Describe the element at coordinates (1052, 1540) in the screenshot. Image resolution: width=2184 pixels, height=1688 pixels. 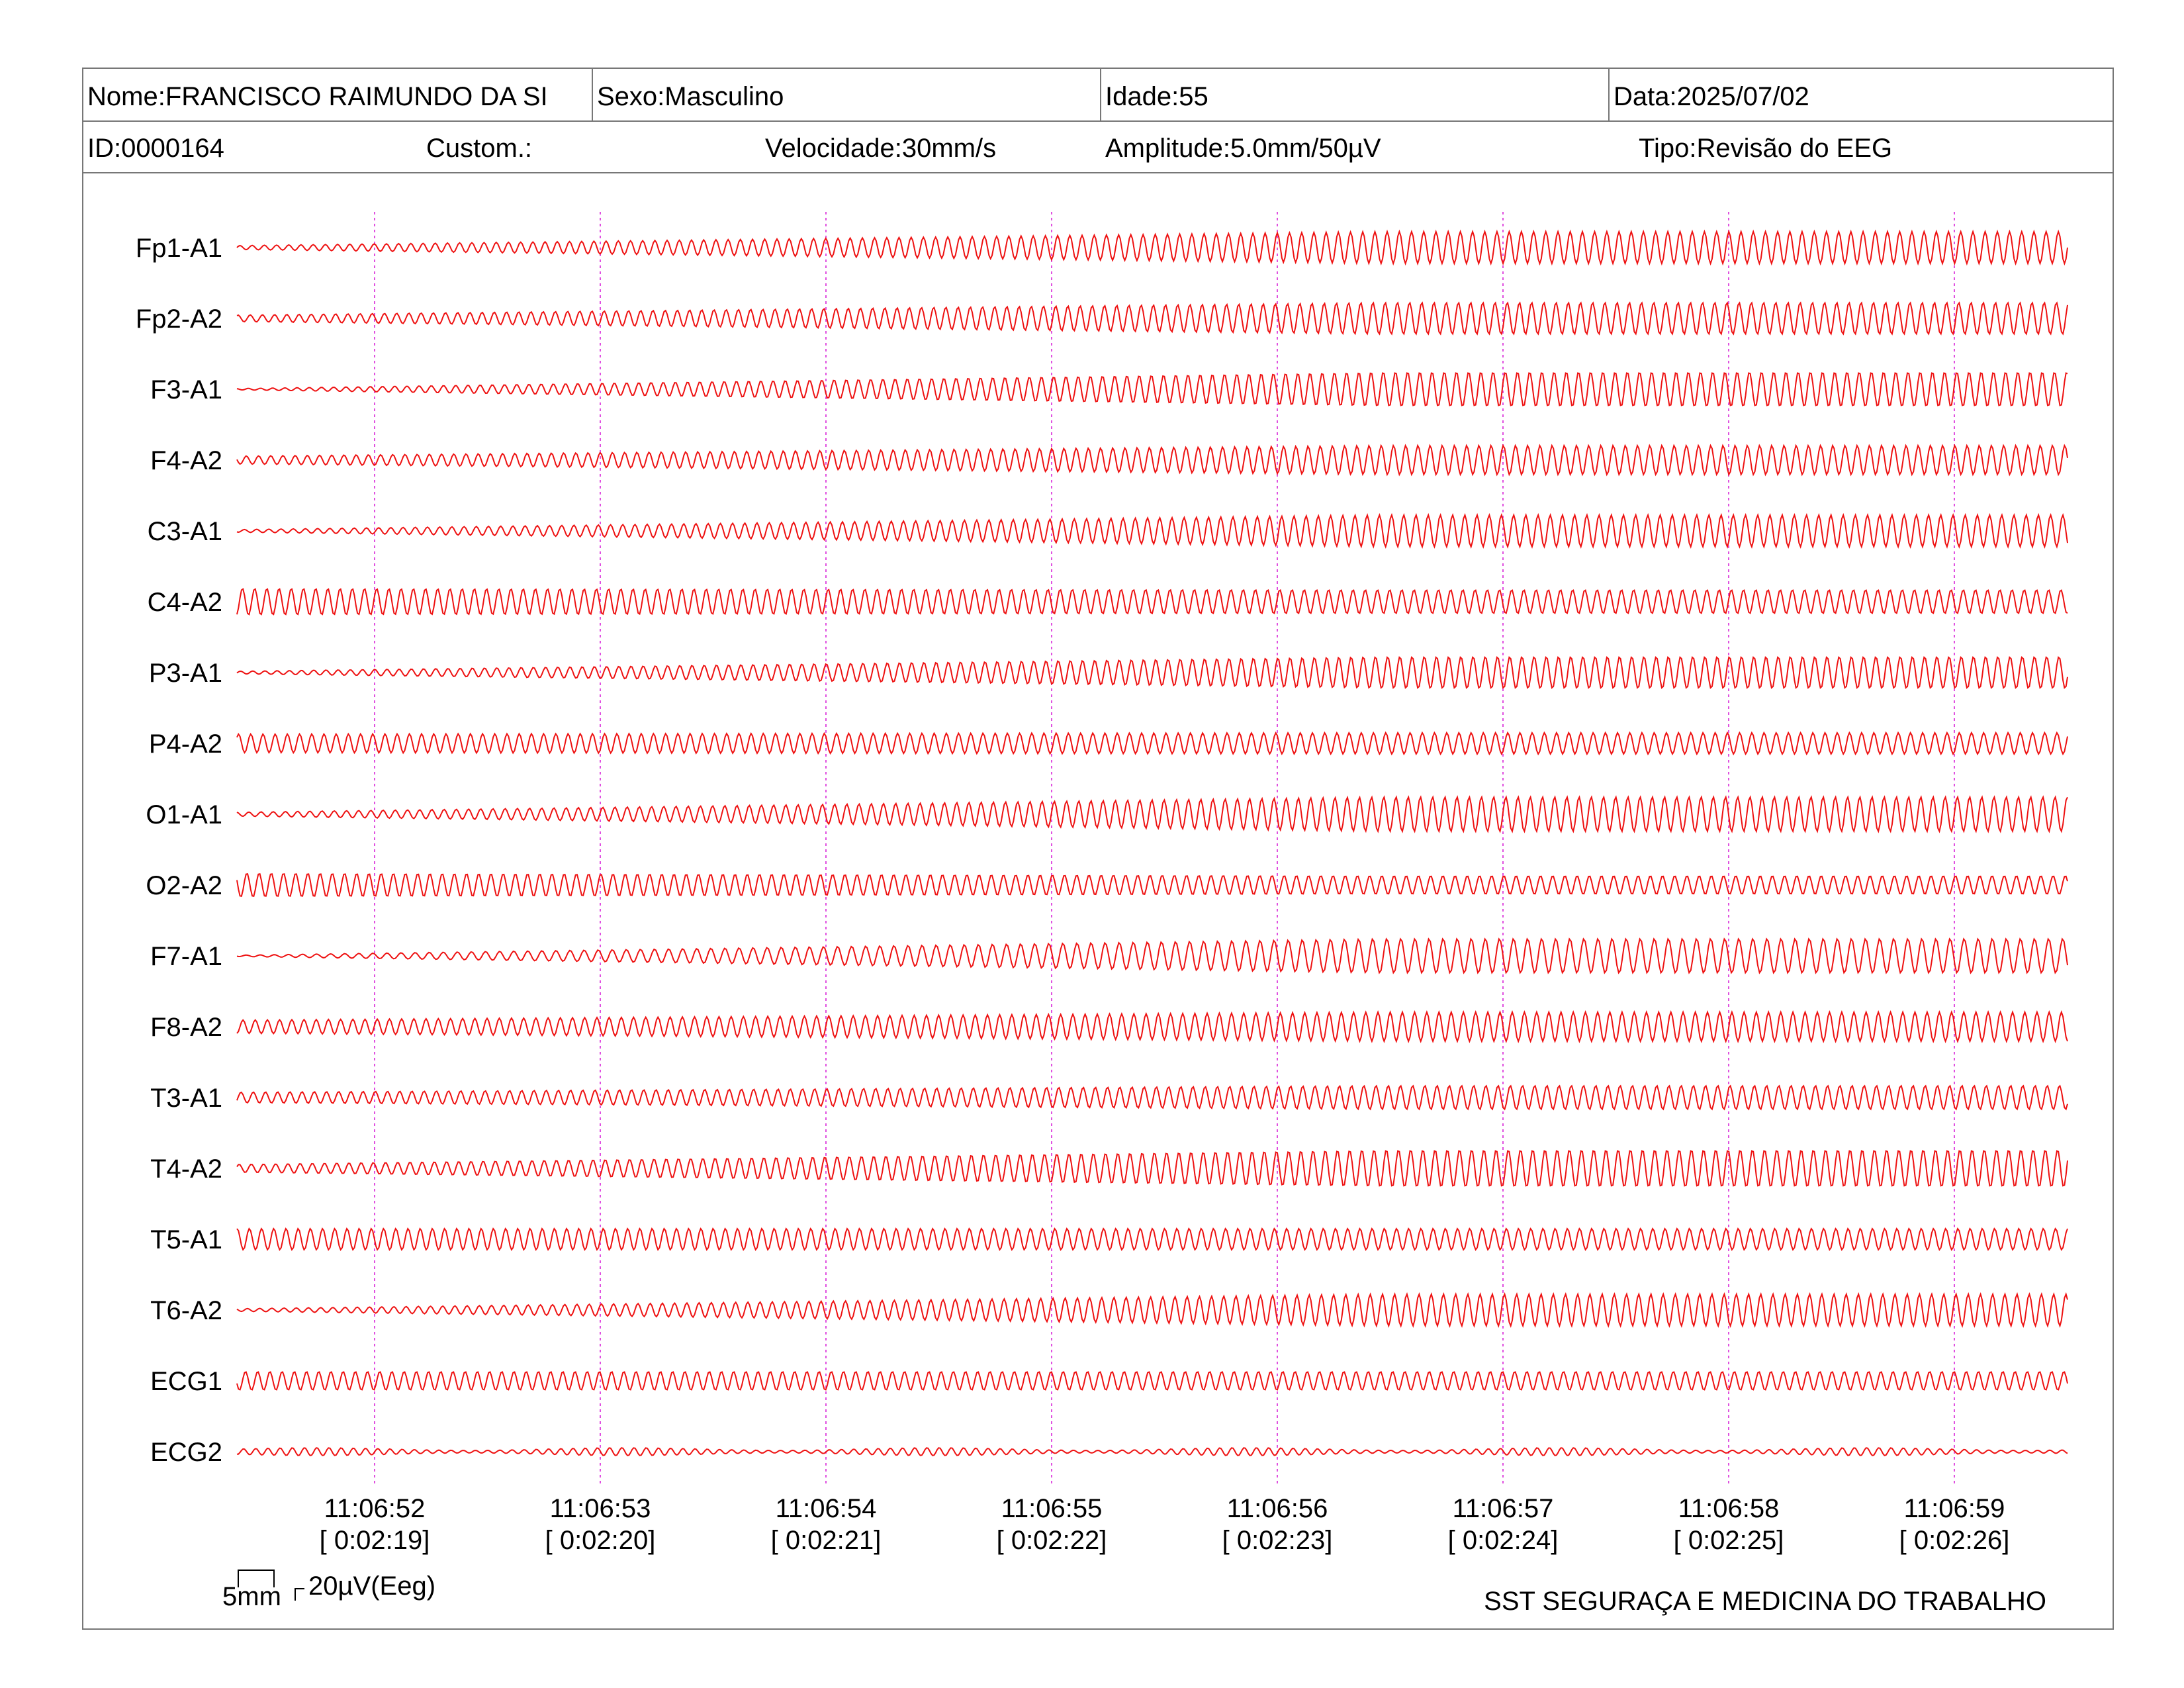
I see `time-marker-elapsed: [ 0:02:22]` at that location.